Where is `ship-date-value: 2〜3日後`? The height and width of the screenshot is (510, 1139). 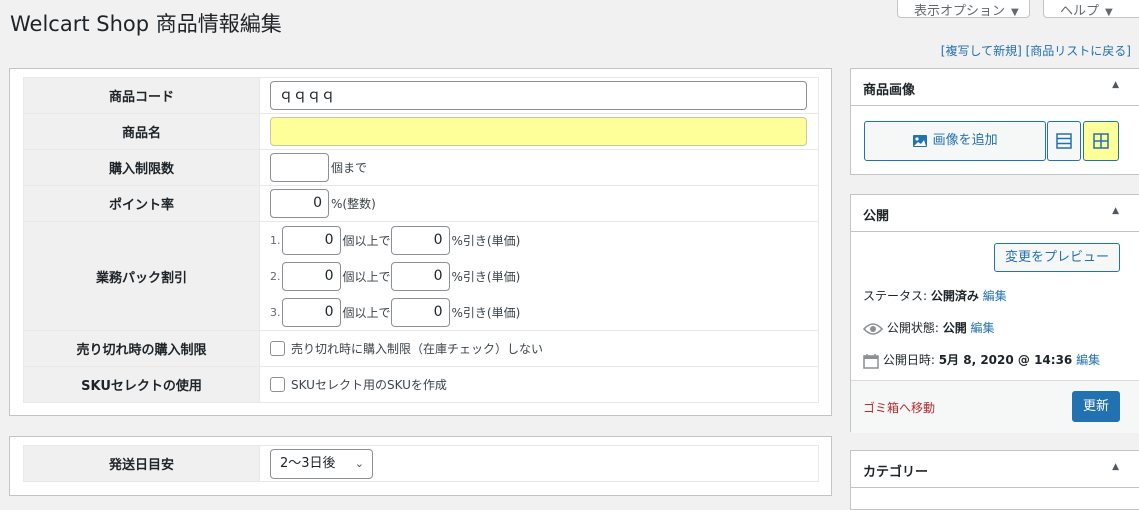 ship-date-value: 2〜3日後 is located at coordinates (308, 463).